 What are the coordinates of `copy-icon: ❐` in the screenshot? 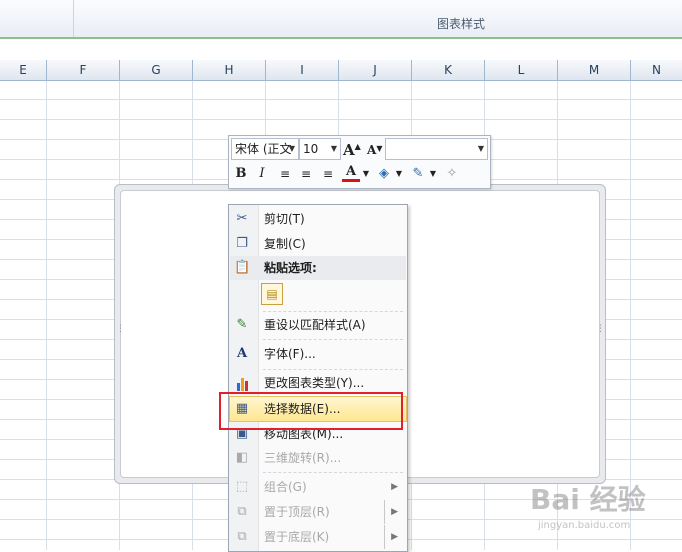 It's located at (242, 243).